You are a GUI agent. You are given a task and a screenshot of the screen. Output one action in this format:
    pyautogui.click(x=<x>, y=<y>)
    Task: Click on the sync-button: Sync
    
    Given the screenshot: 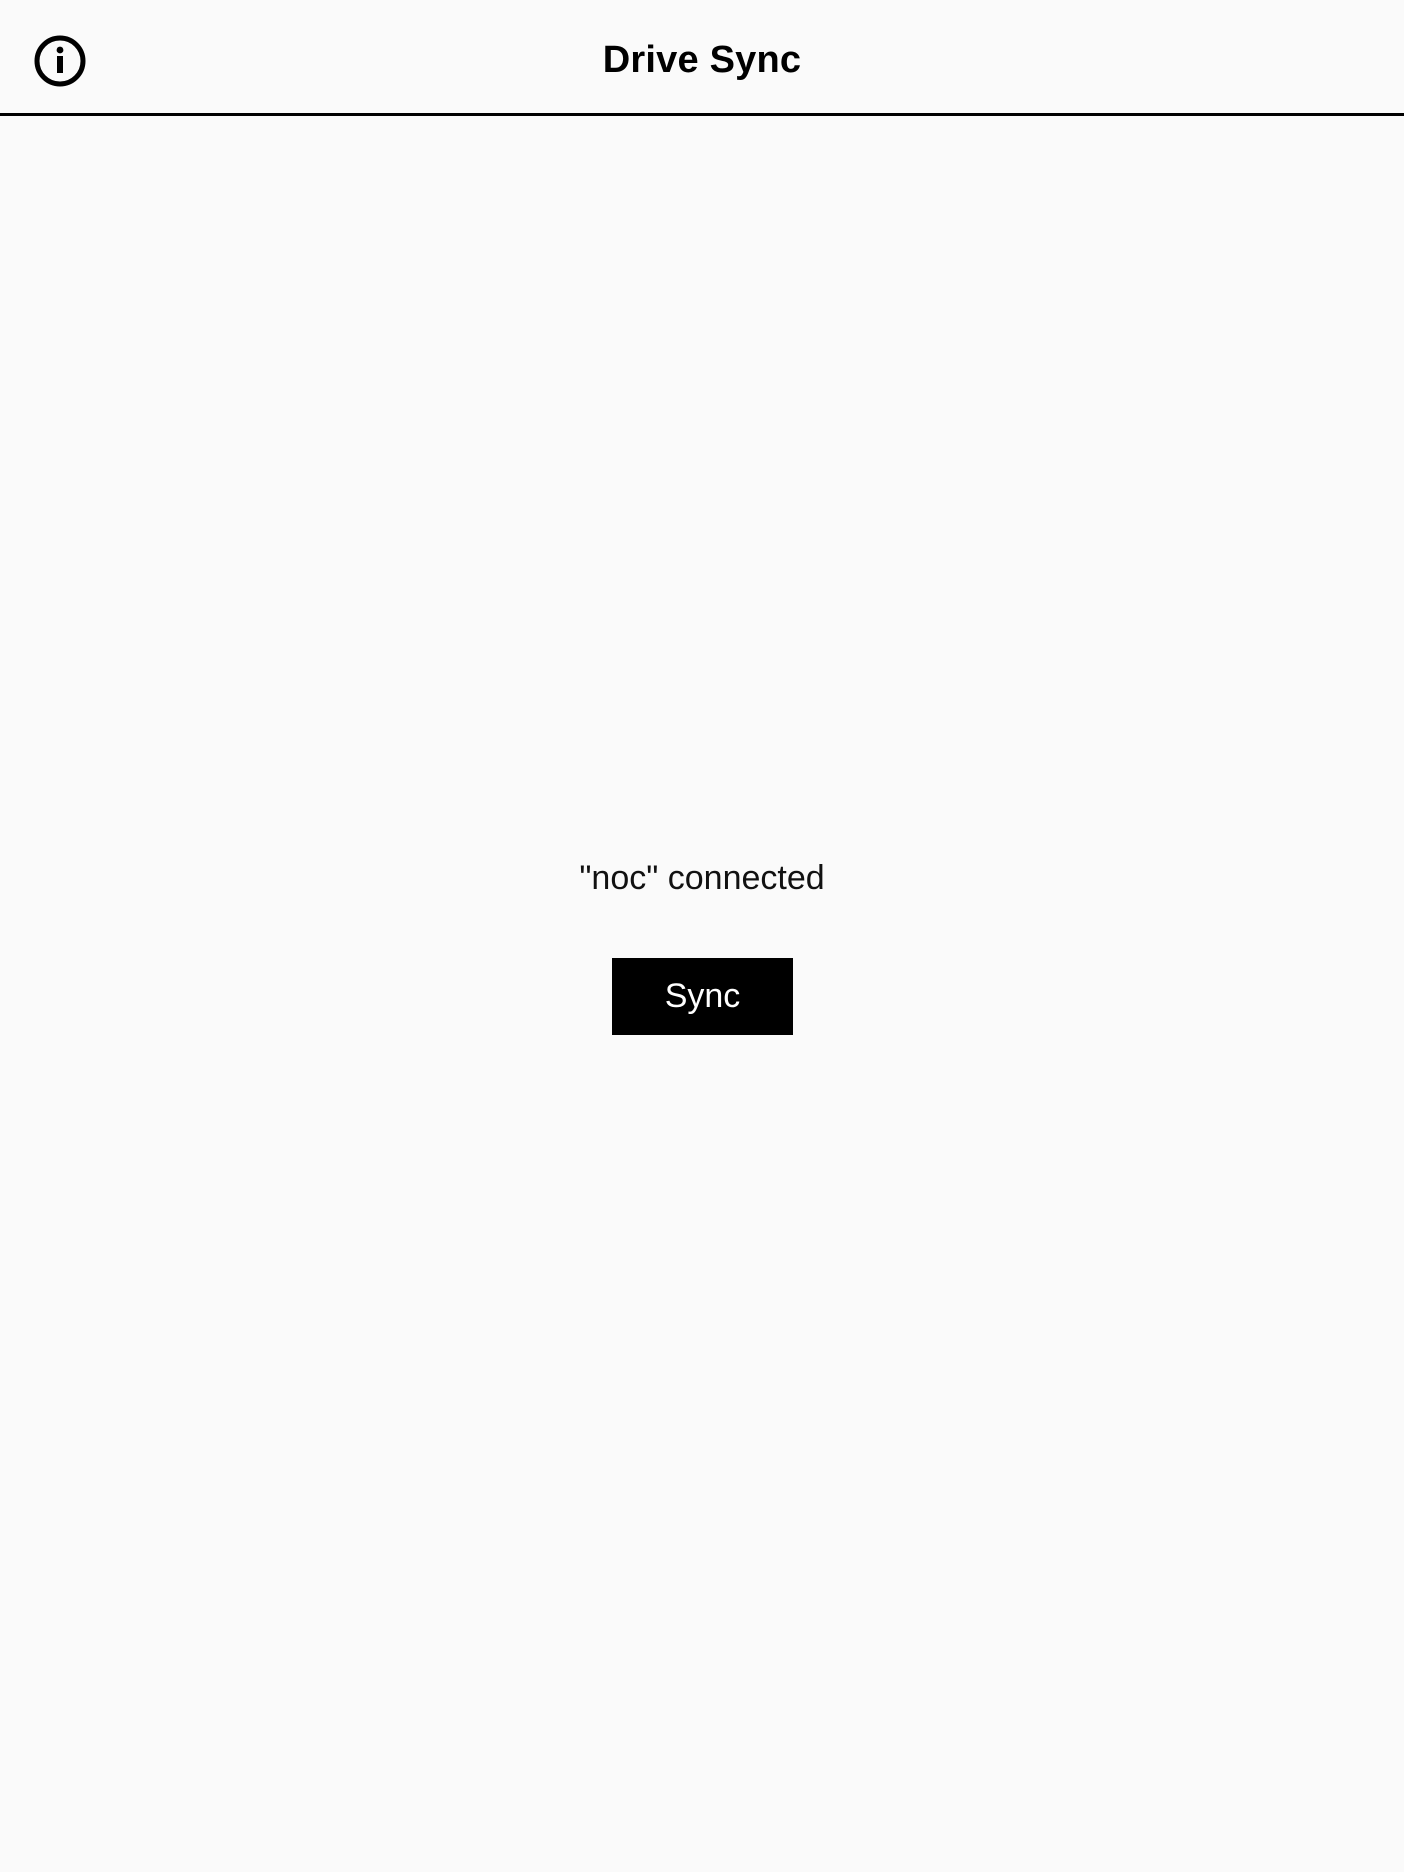 What is the action you would take?
    pyautogui.click(x=702, y=996)
    